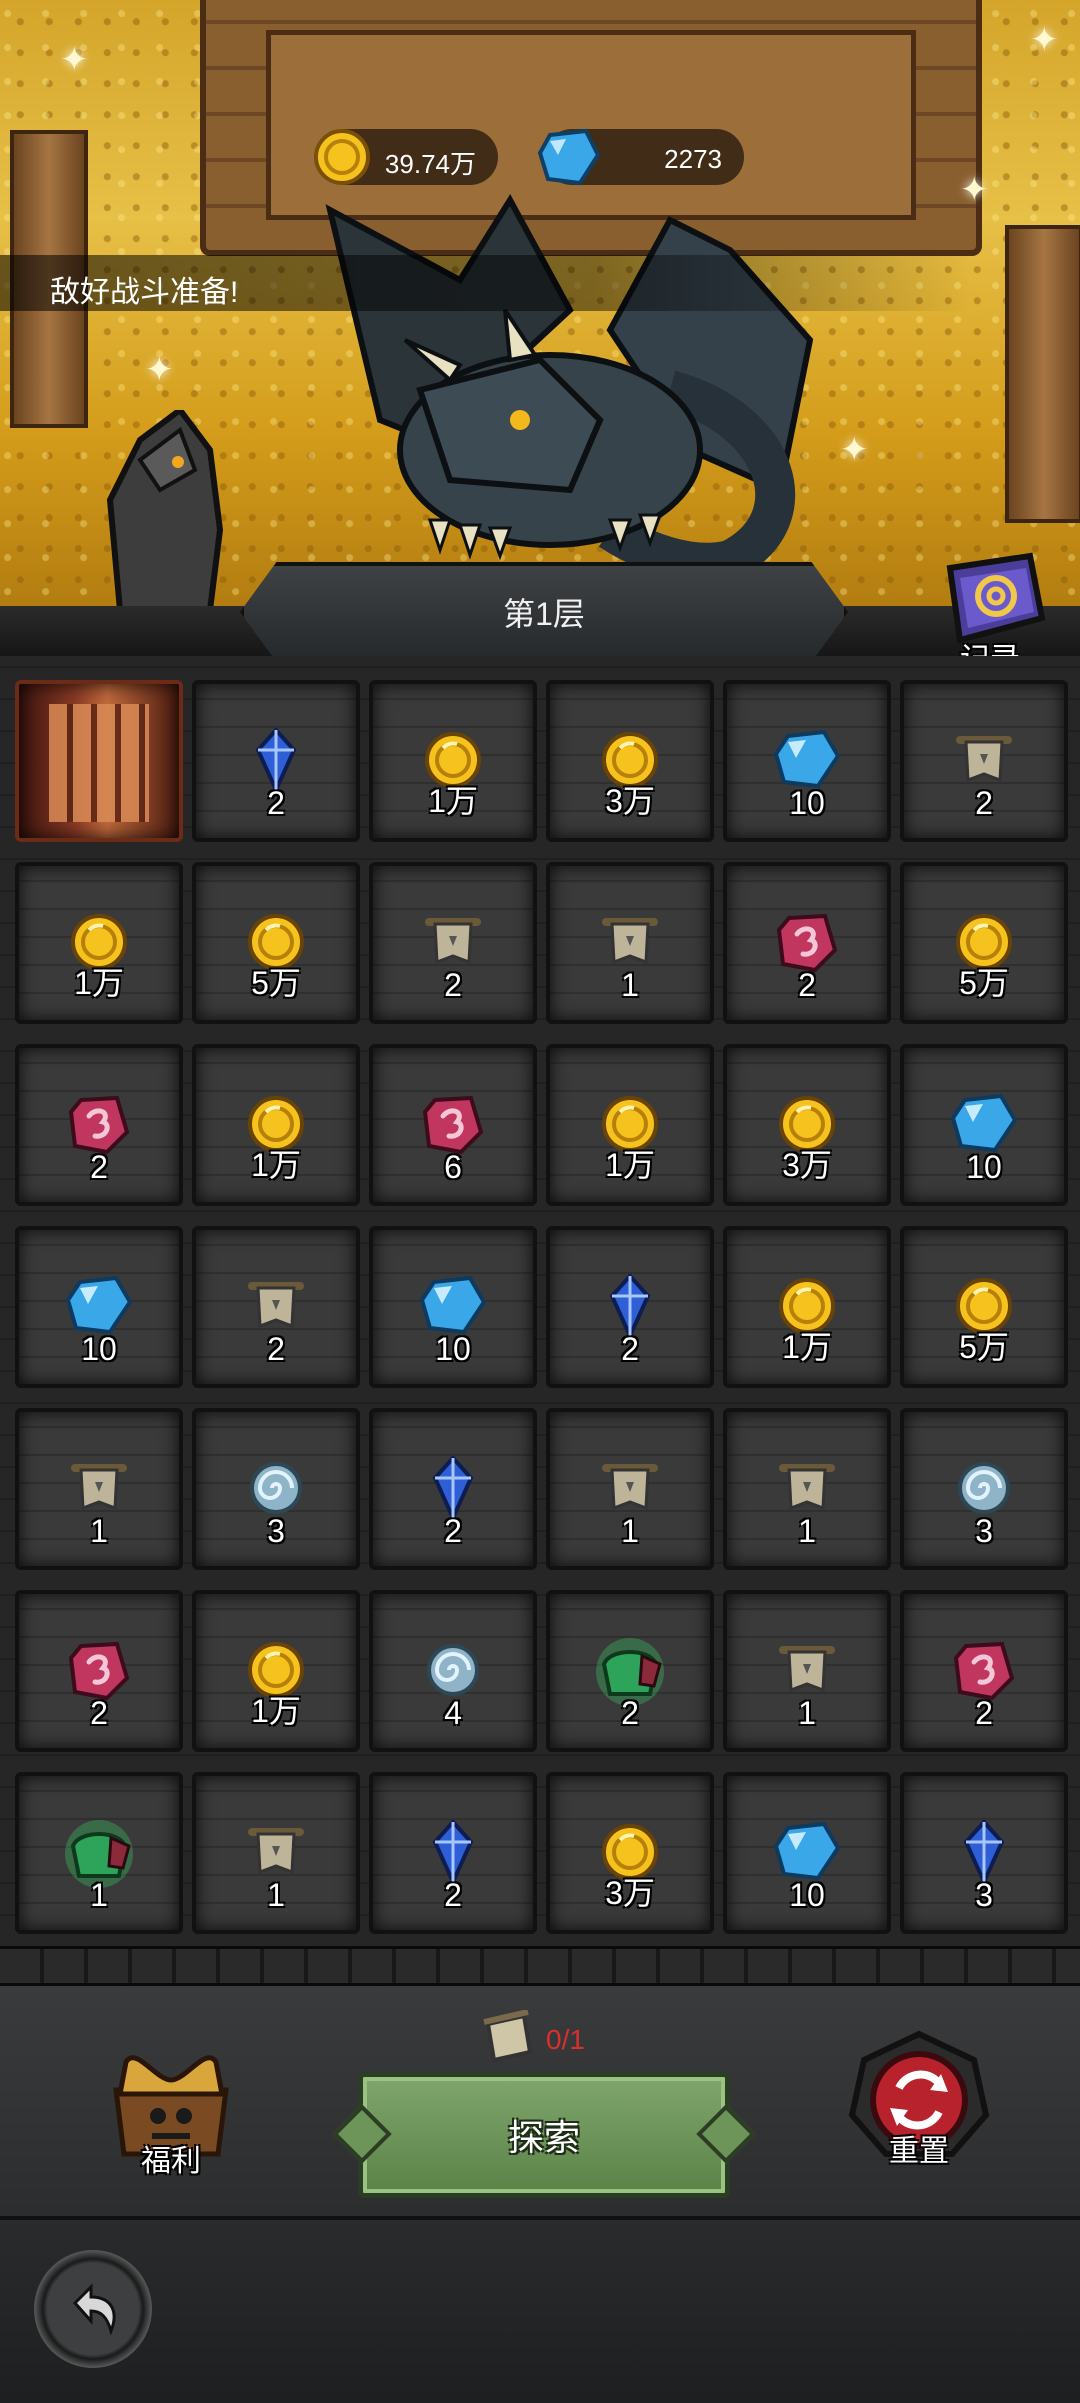 The width and height of the screenshot is (1080, 2403). I want to click on reset-label: 重置, so click(919, 2151).